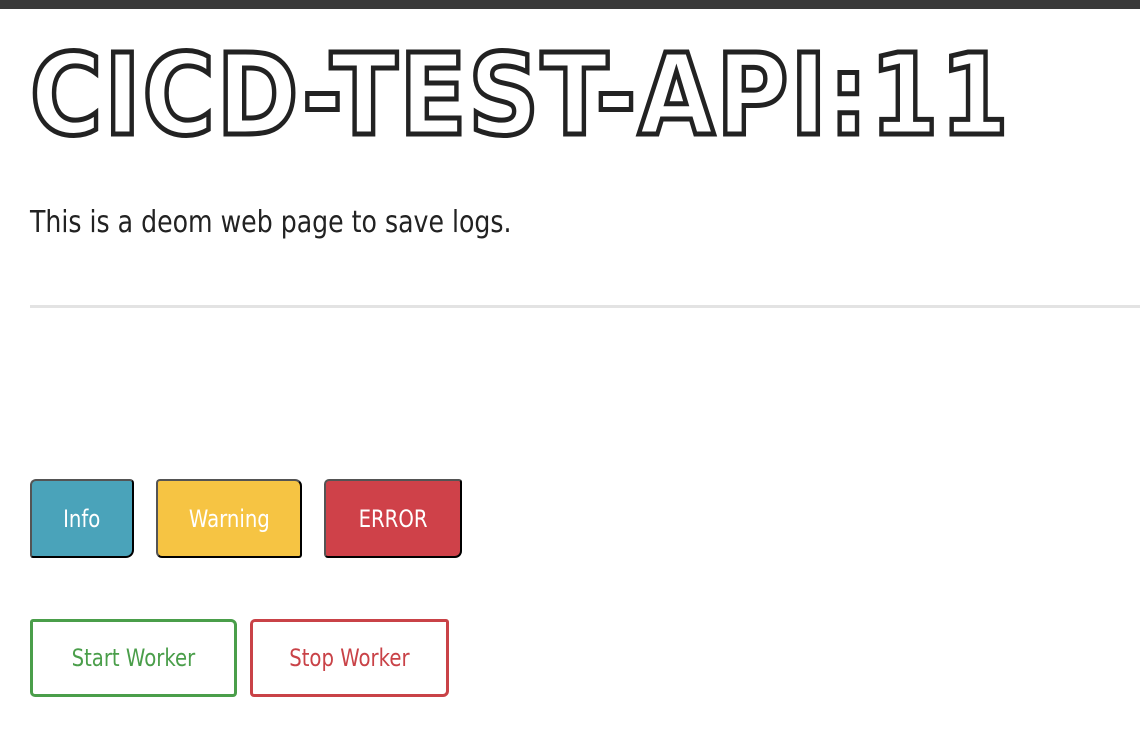 The image size is (1140, 748). I want to click on start-worker-label: Start Worker, so click(133, 658).